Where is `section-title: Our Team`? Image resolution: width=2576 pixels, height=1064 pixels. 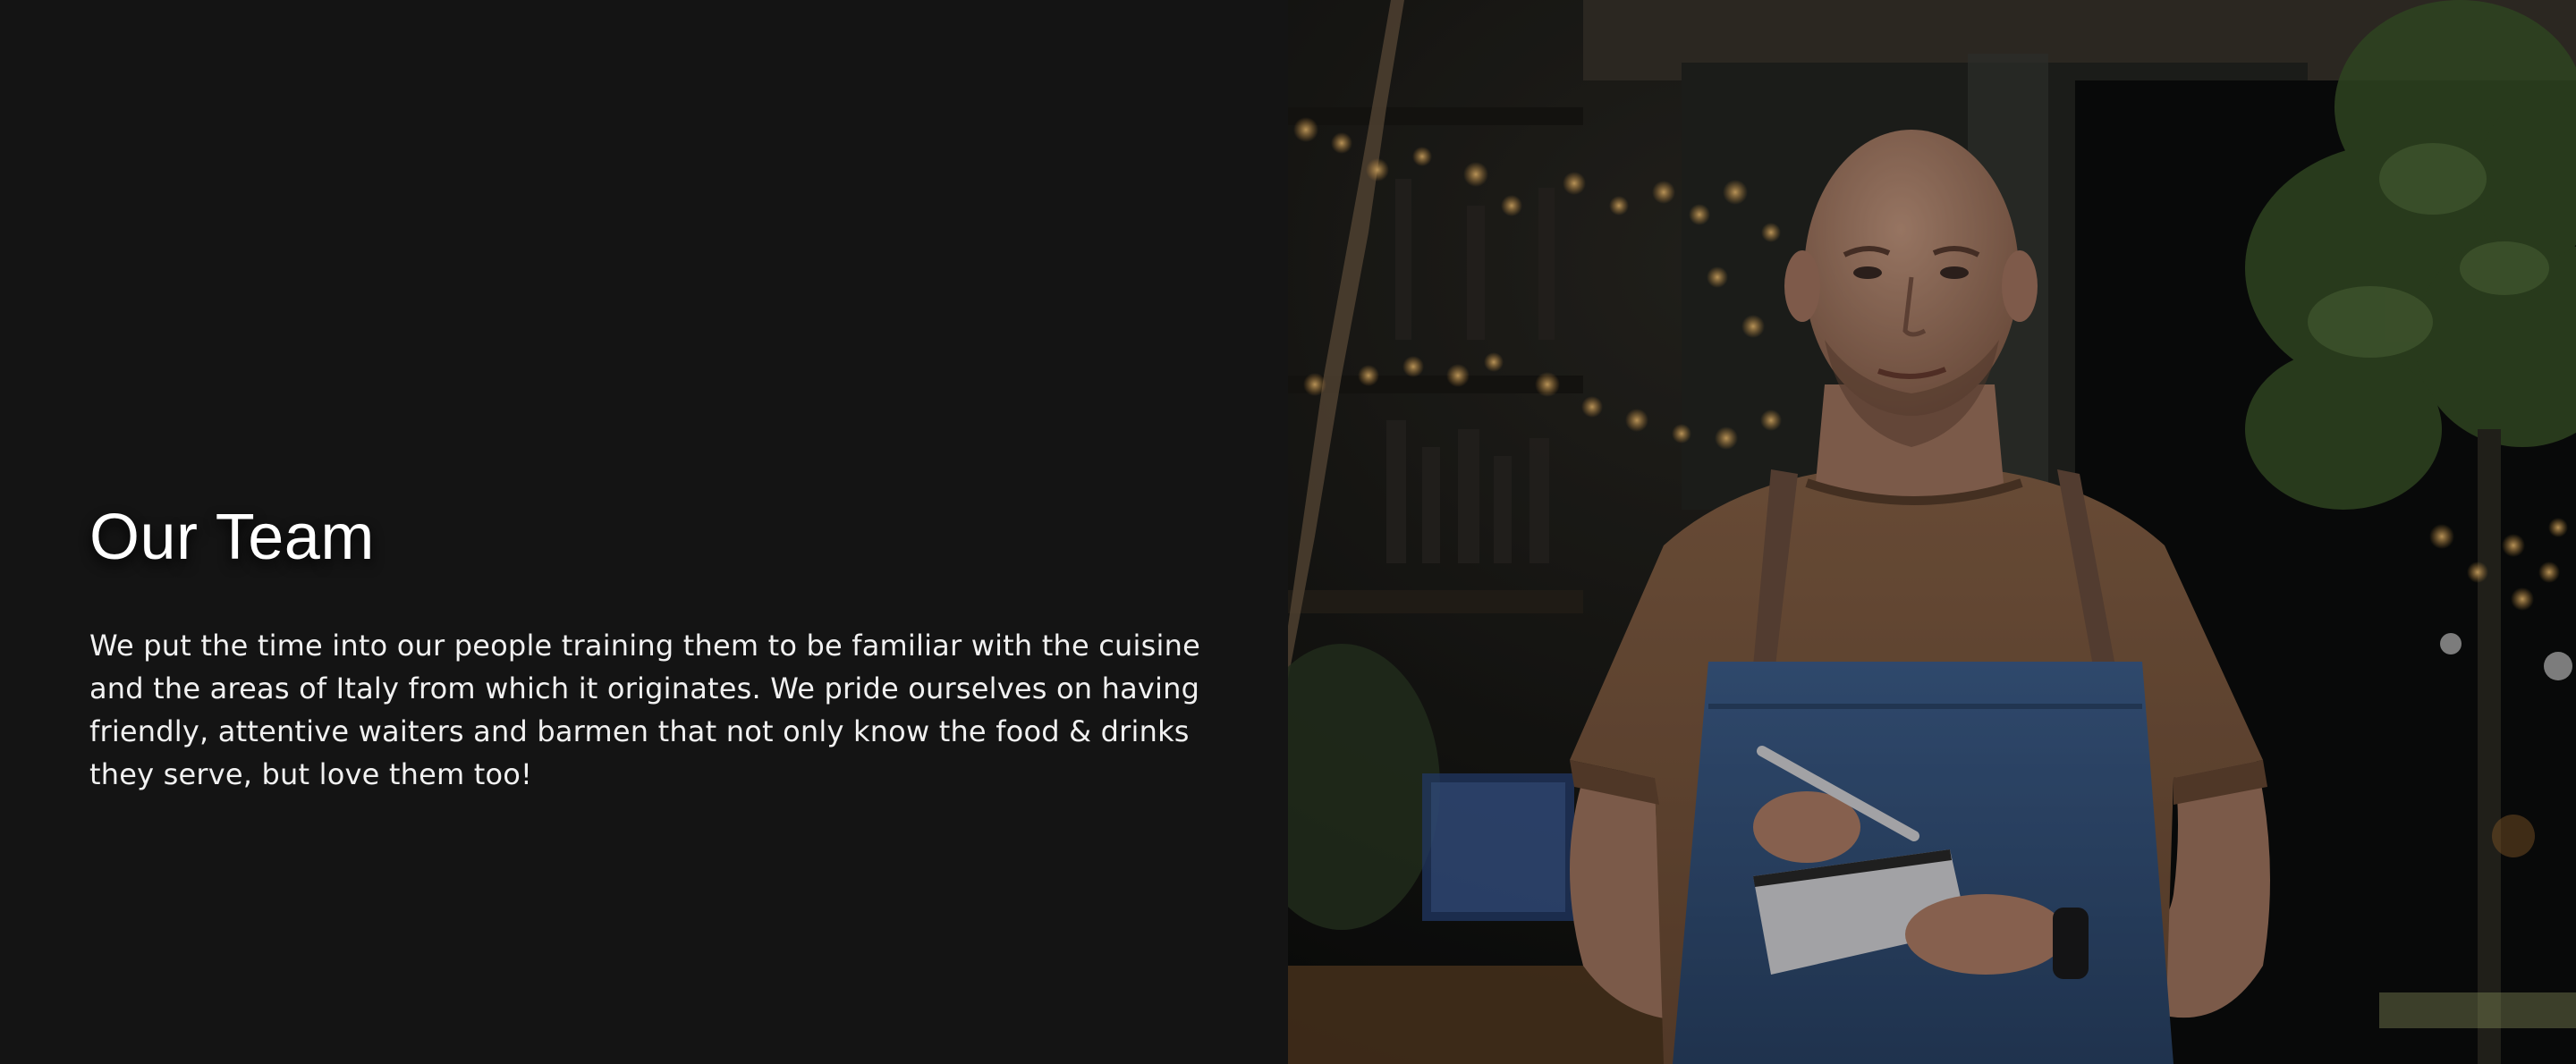
section-title: Our Team is located at coordinates (232, 538).